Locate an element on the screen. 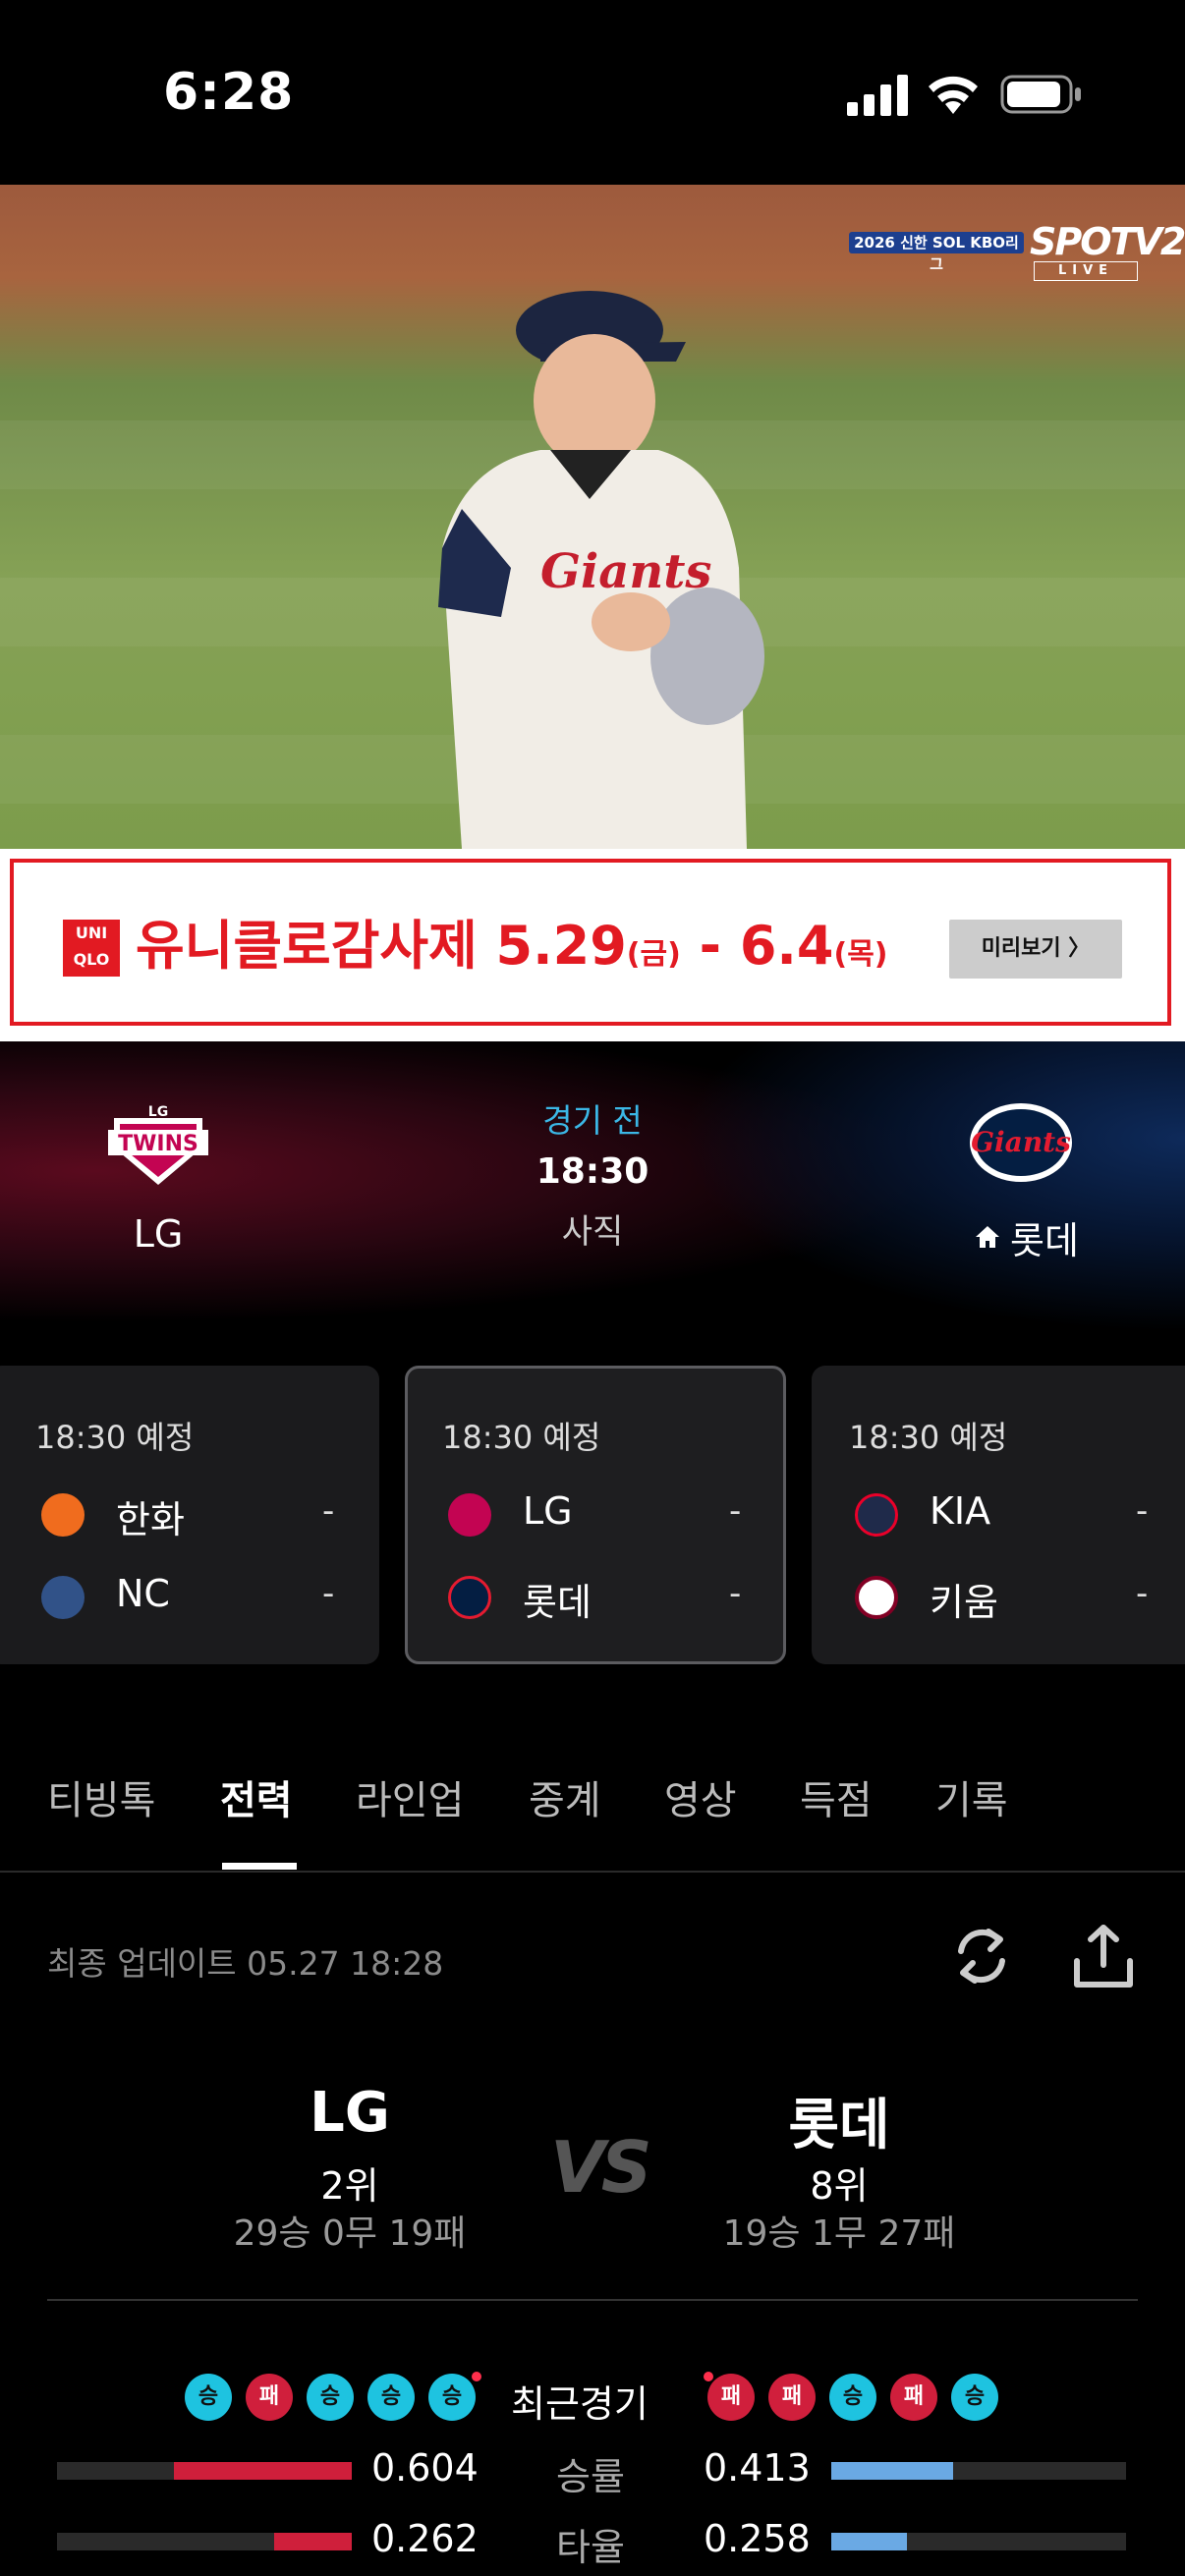 The height and width of the screenshot is (2576, 1185). channel-badge: SPOTV2 LIVE is located at coordinates (1107, 250).